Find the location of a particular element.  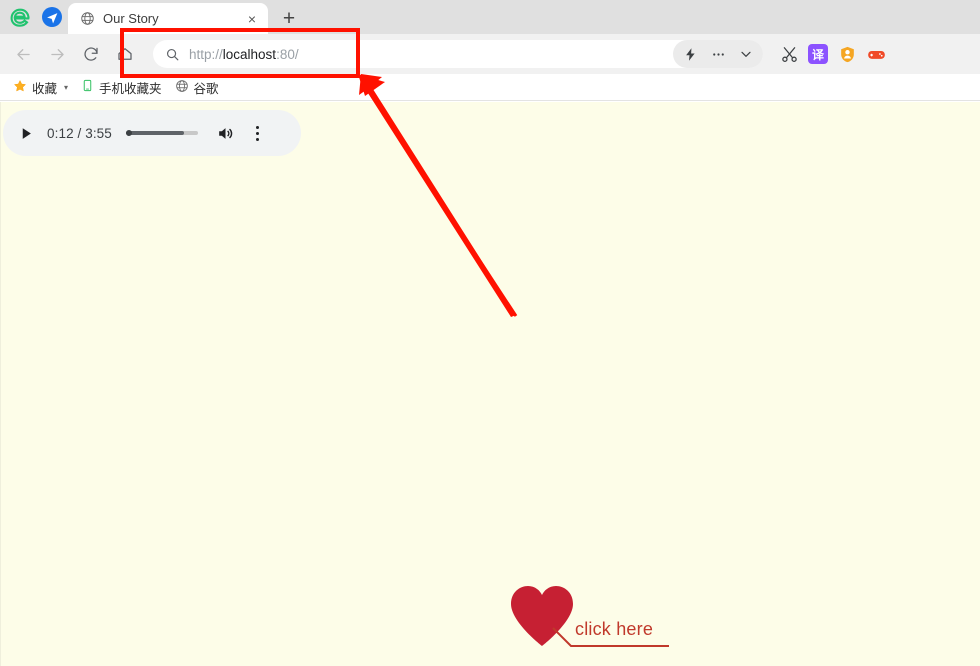

click-here-link: click here is located at coordinates (591, 617).